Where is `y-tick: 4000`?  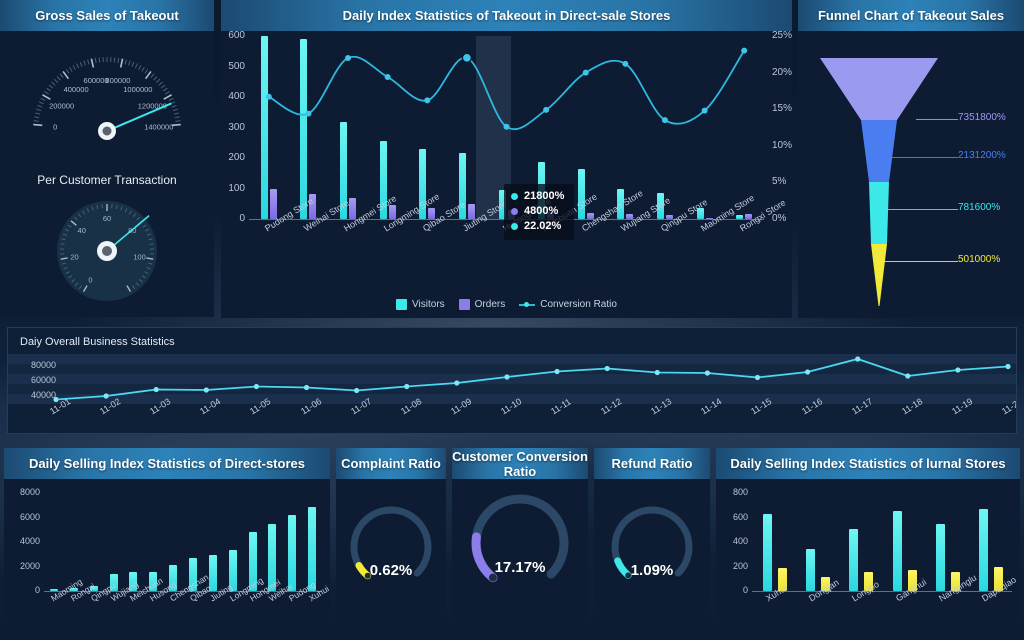 y-tick: 4000 is located at coordinates (29, 541).